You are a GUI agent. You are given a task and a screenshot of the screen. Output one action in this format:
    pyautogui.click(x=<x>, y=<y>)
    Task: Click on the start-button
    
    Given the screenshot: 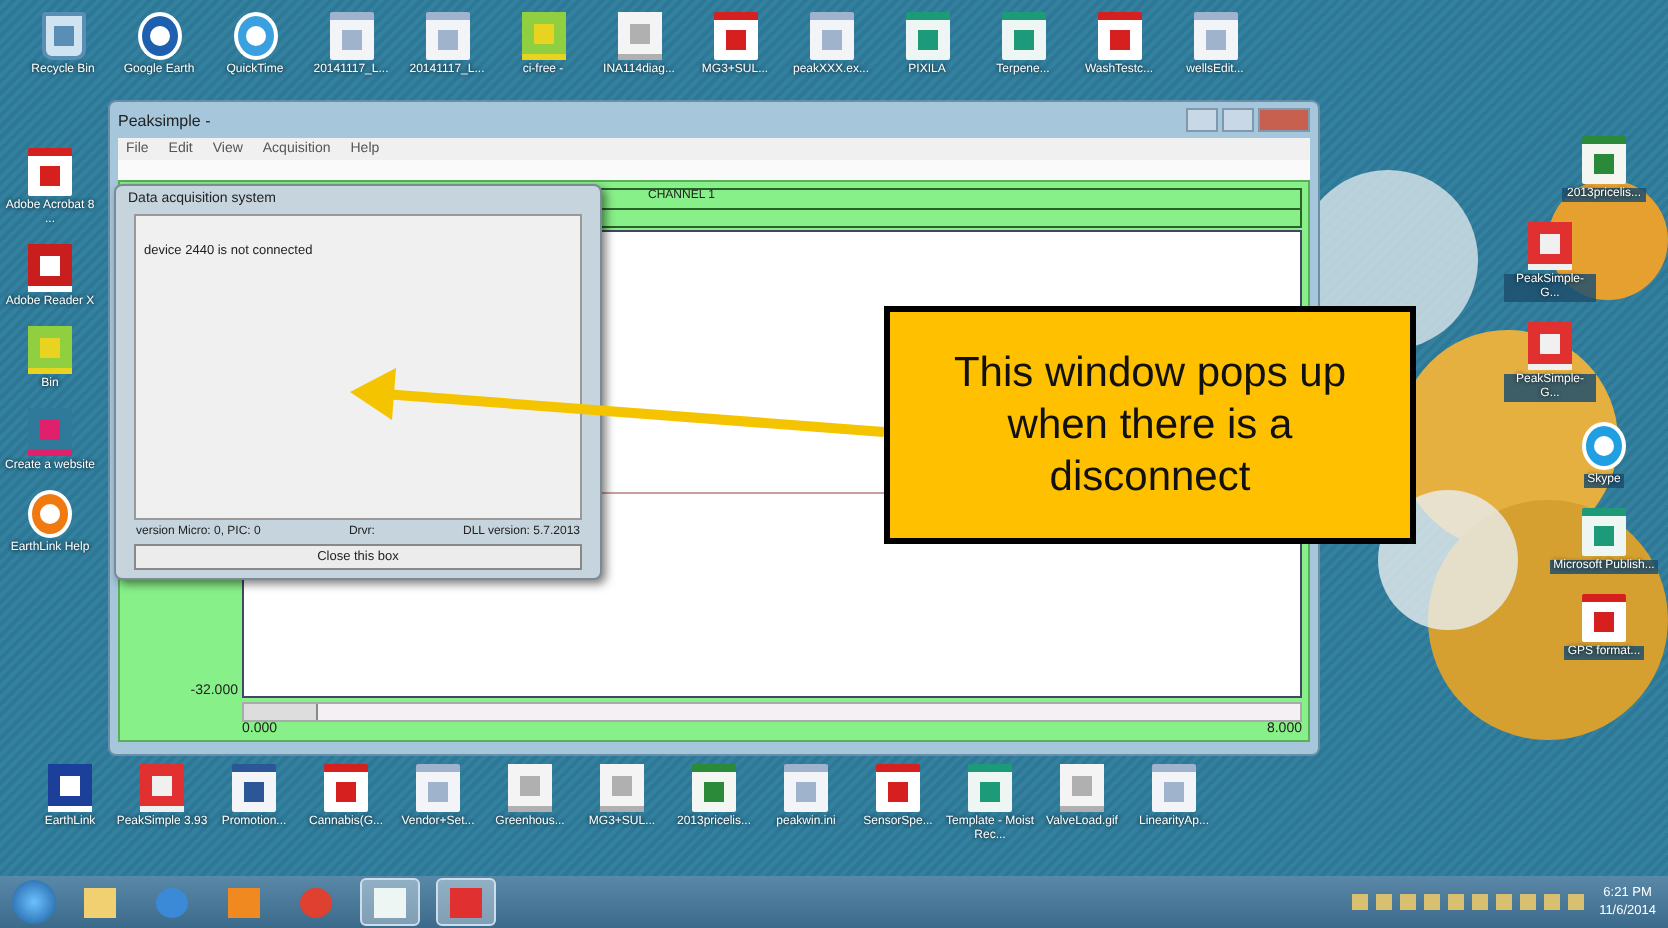 What is the action you would take?
    pyautogui.click(x=34, y=902)
    